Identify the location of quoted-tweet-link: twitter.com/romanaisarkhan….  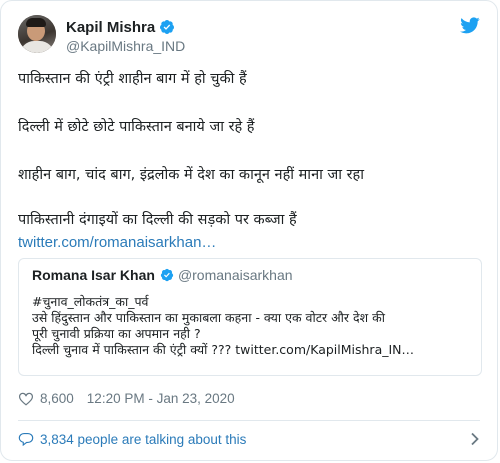
(117, 243).